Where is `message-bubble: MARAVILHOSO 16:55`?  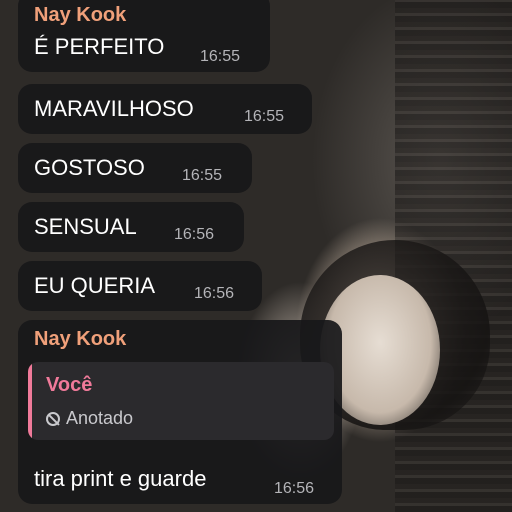 message-bubble: MARAVILHOSO 16:55 is located at coordinates (165, 109).